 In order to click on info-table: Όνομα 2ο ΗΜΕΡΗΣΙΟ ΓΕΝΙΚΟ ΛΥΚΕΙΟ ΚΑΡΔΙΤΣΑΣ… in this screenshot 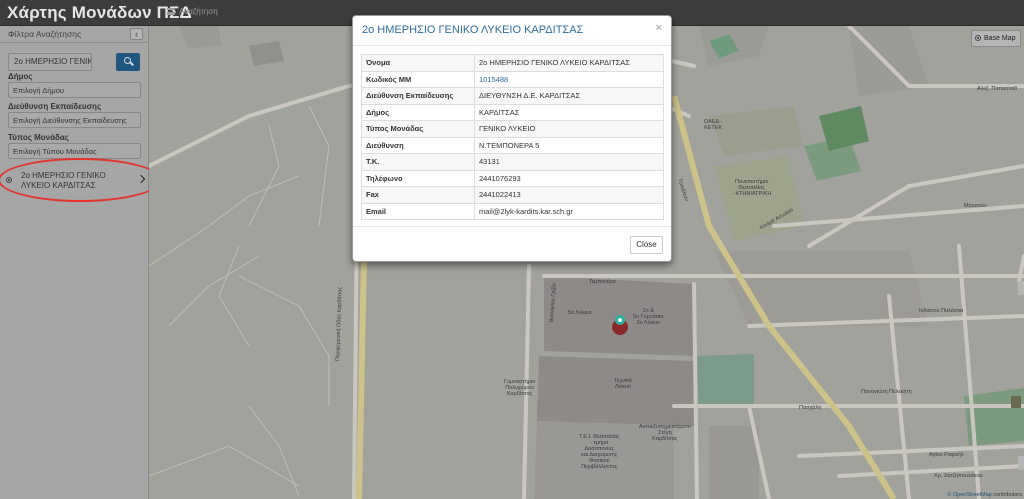, I will do `click(512, 137)`.